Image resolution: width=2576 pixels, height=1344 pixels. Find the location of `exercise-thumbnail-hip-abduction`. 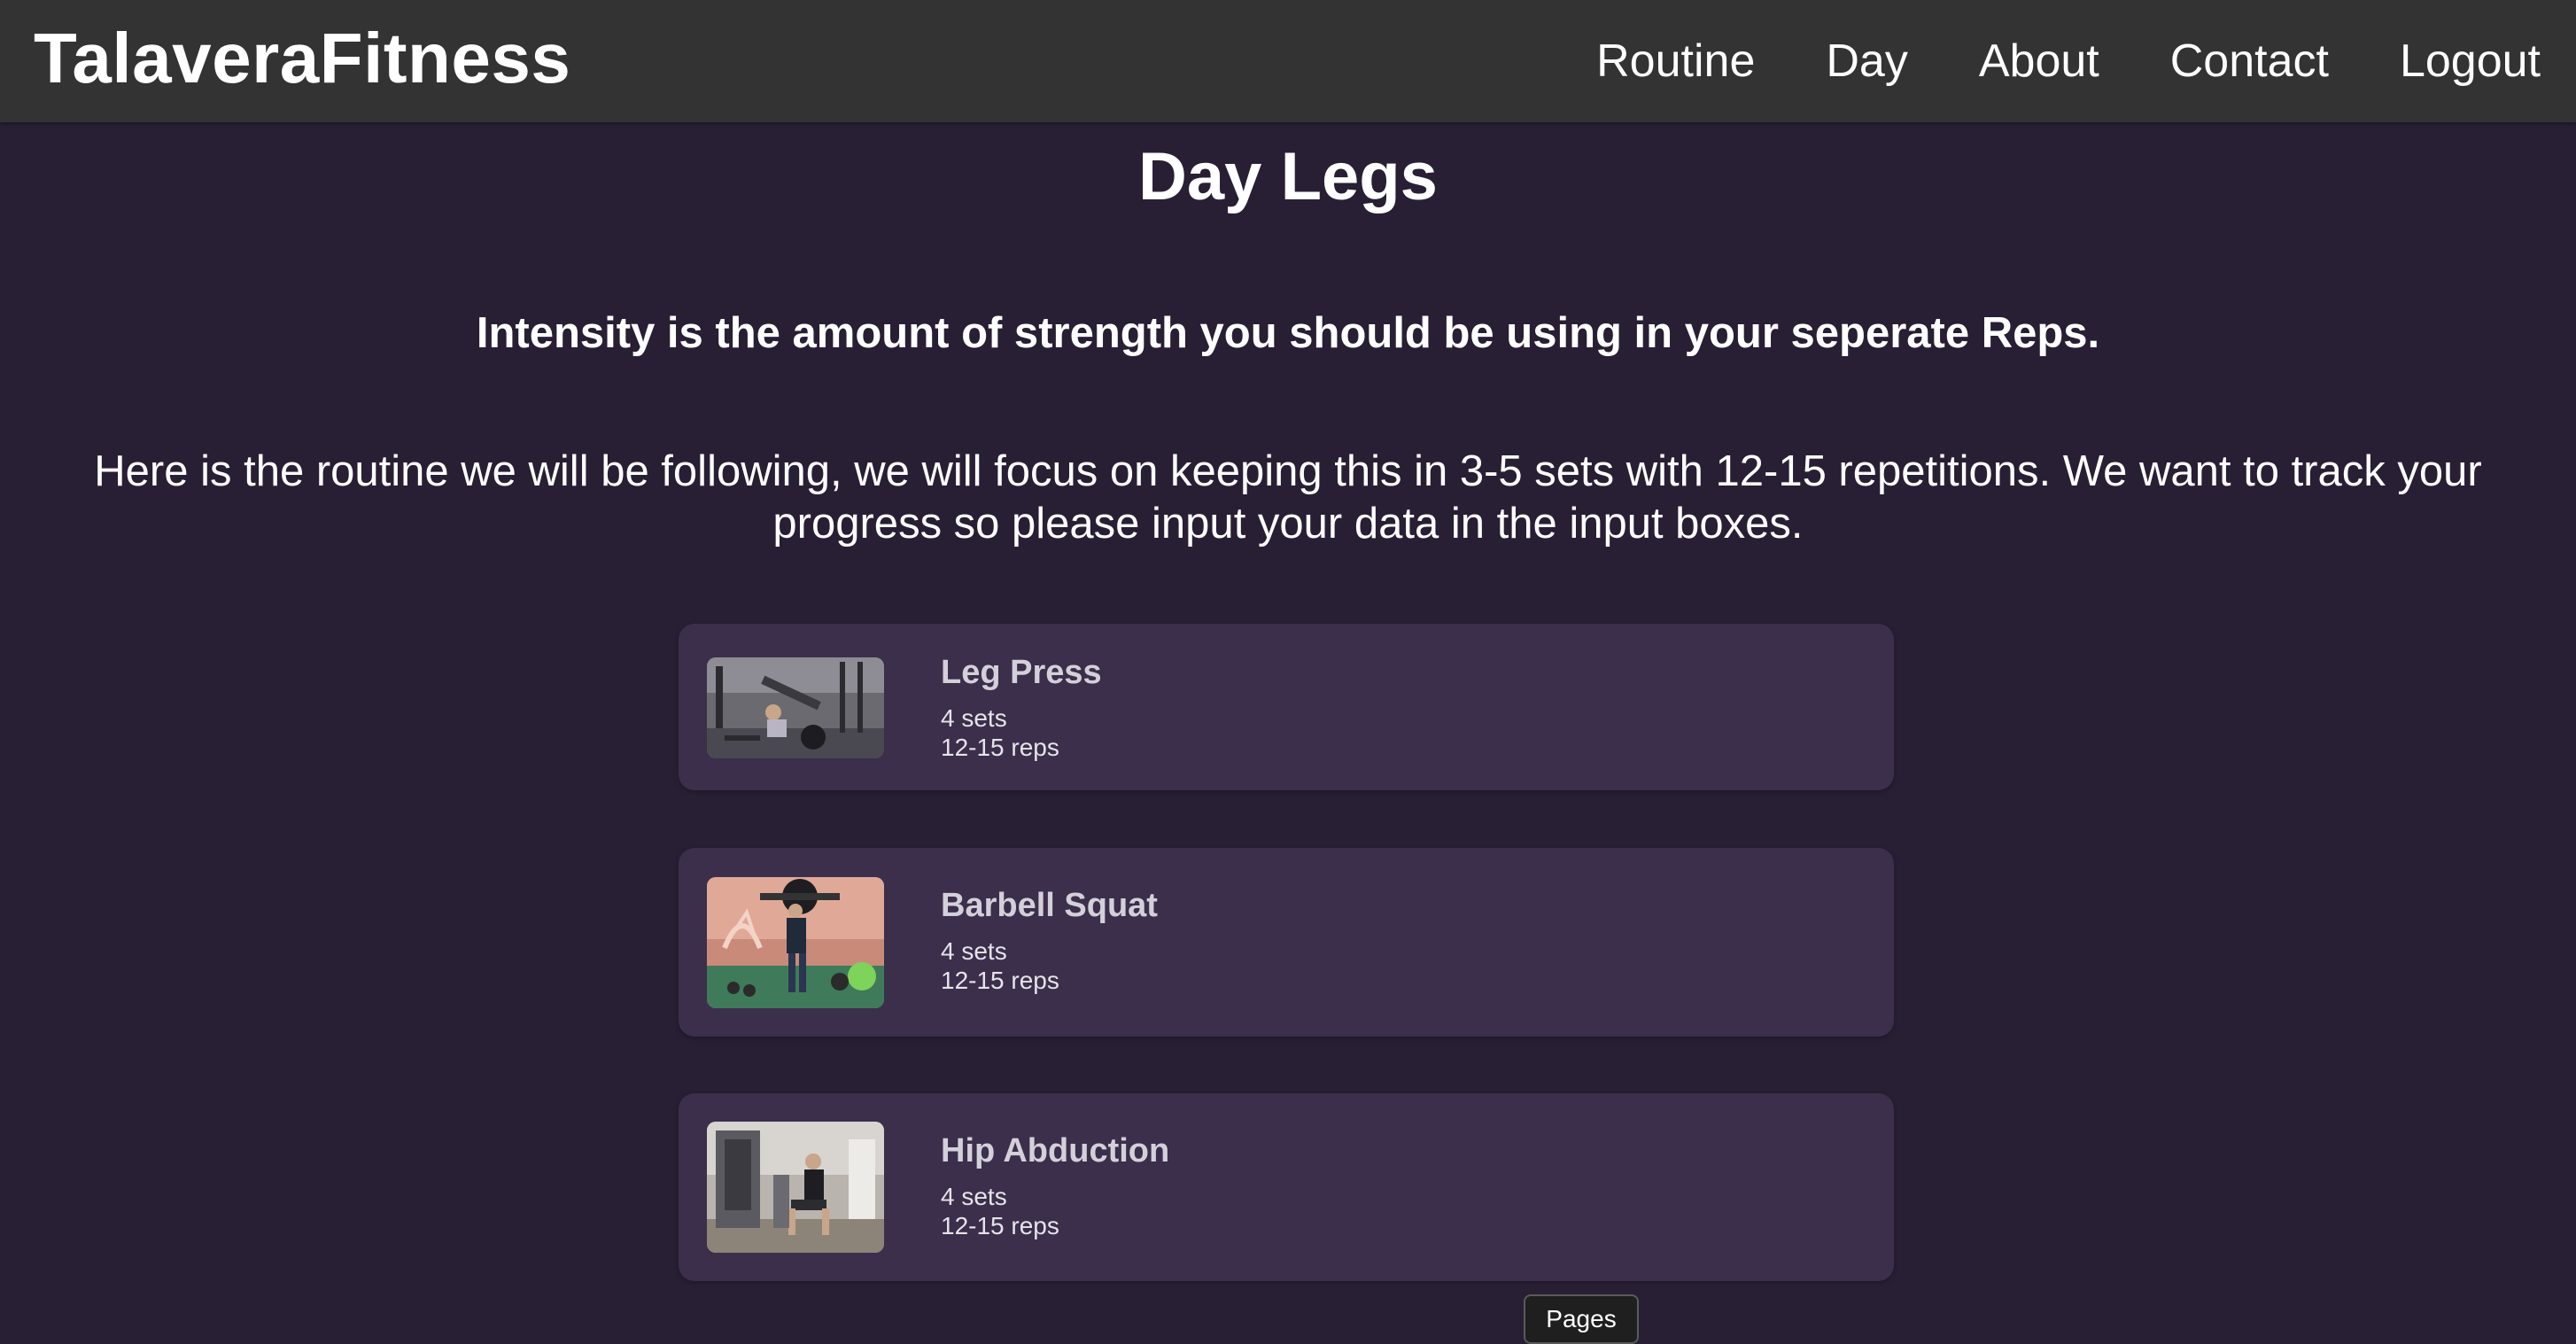

exercise-thumbnail-hip-abduction is located at coordinates (795, 1187).